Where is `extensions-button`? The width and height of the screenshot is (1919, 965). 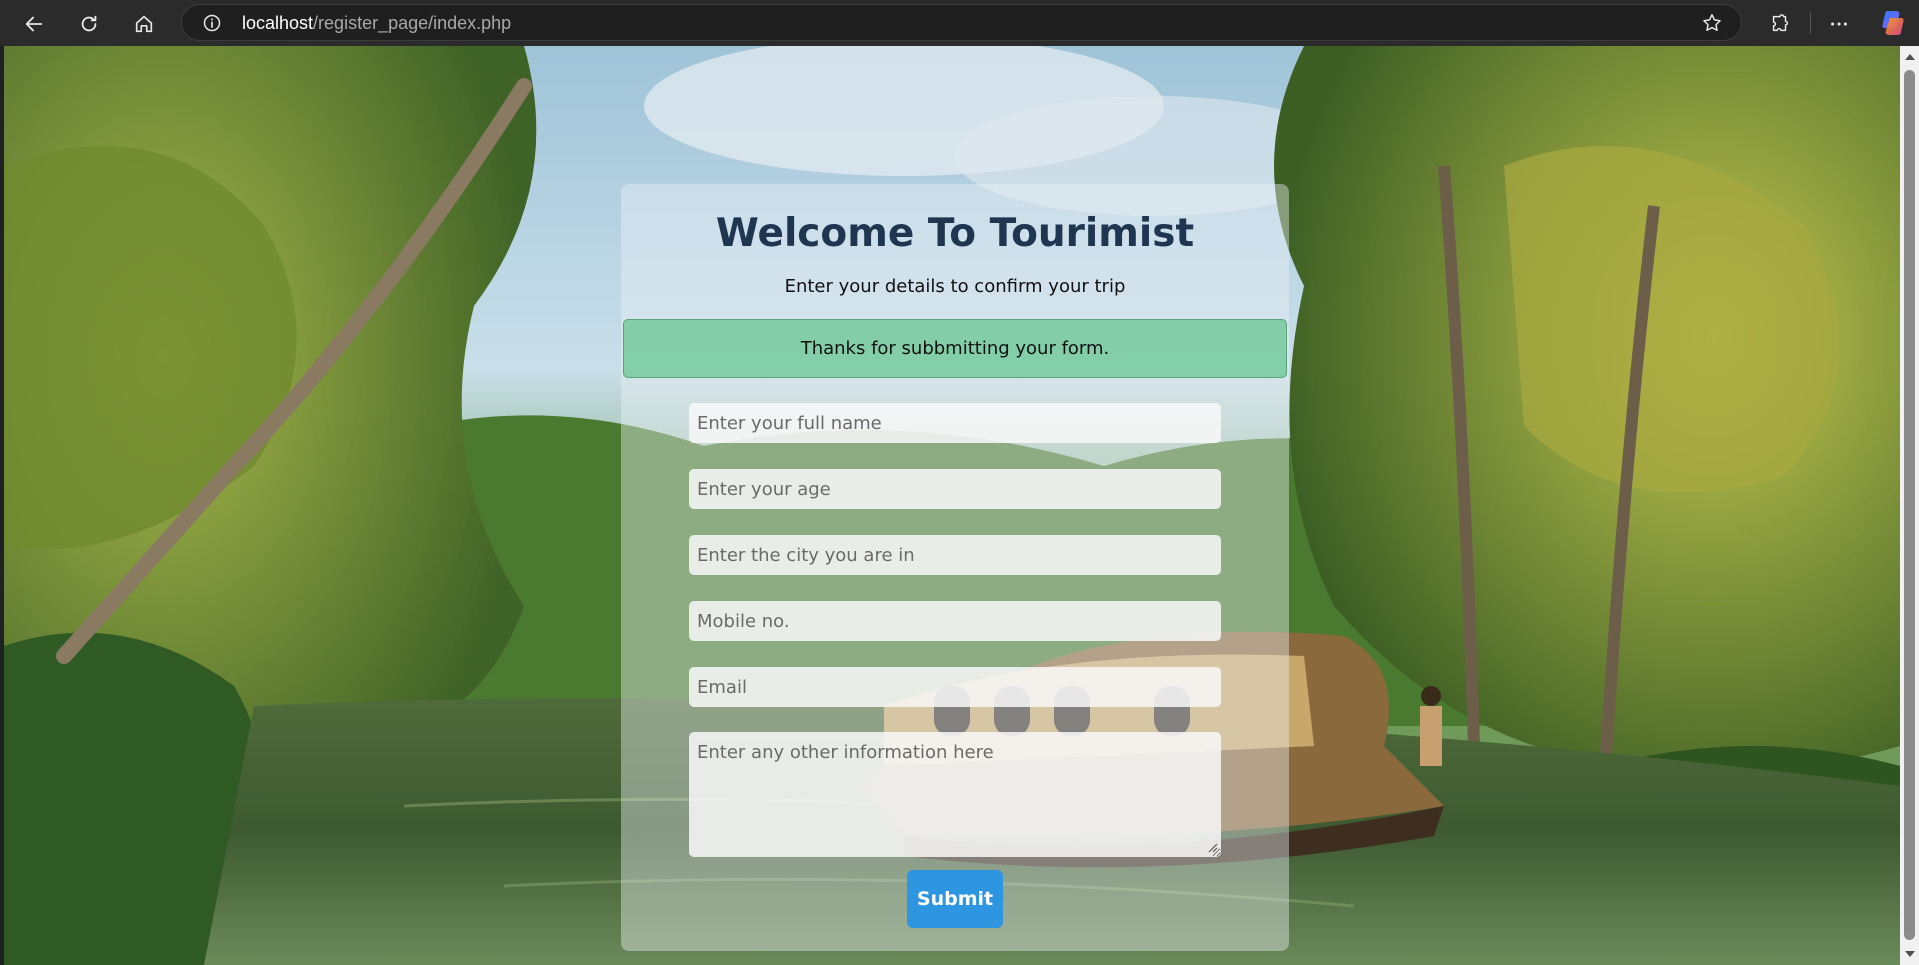 extensions-button is located at coordinates (1780, 24).